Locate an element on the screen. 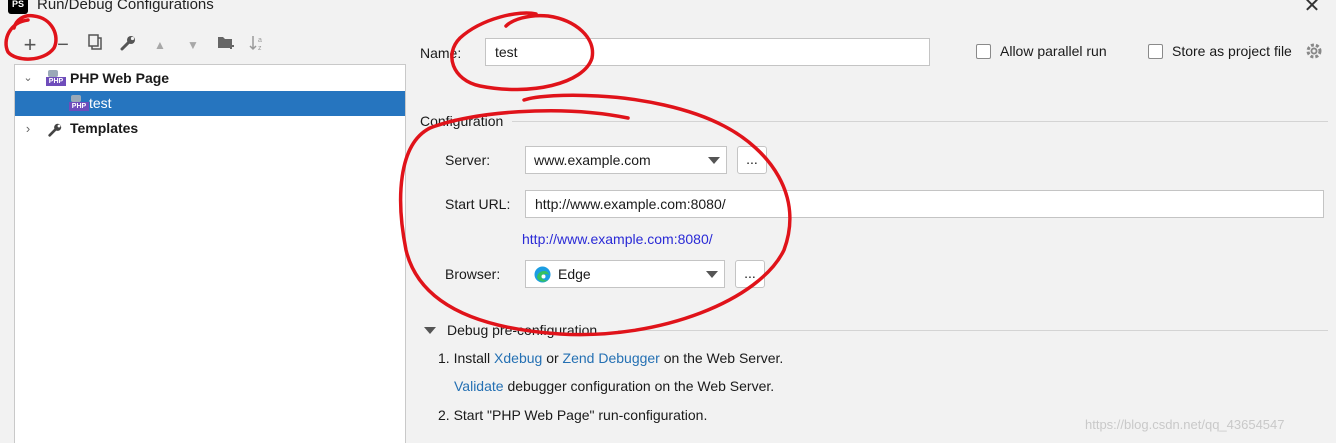  move-up-button: ▲ is located at coordinates (160, 45).